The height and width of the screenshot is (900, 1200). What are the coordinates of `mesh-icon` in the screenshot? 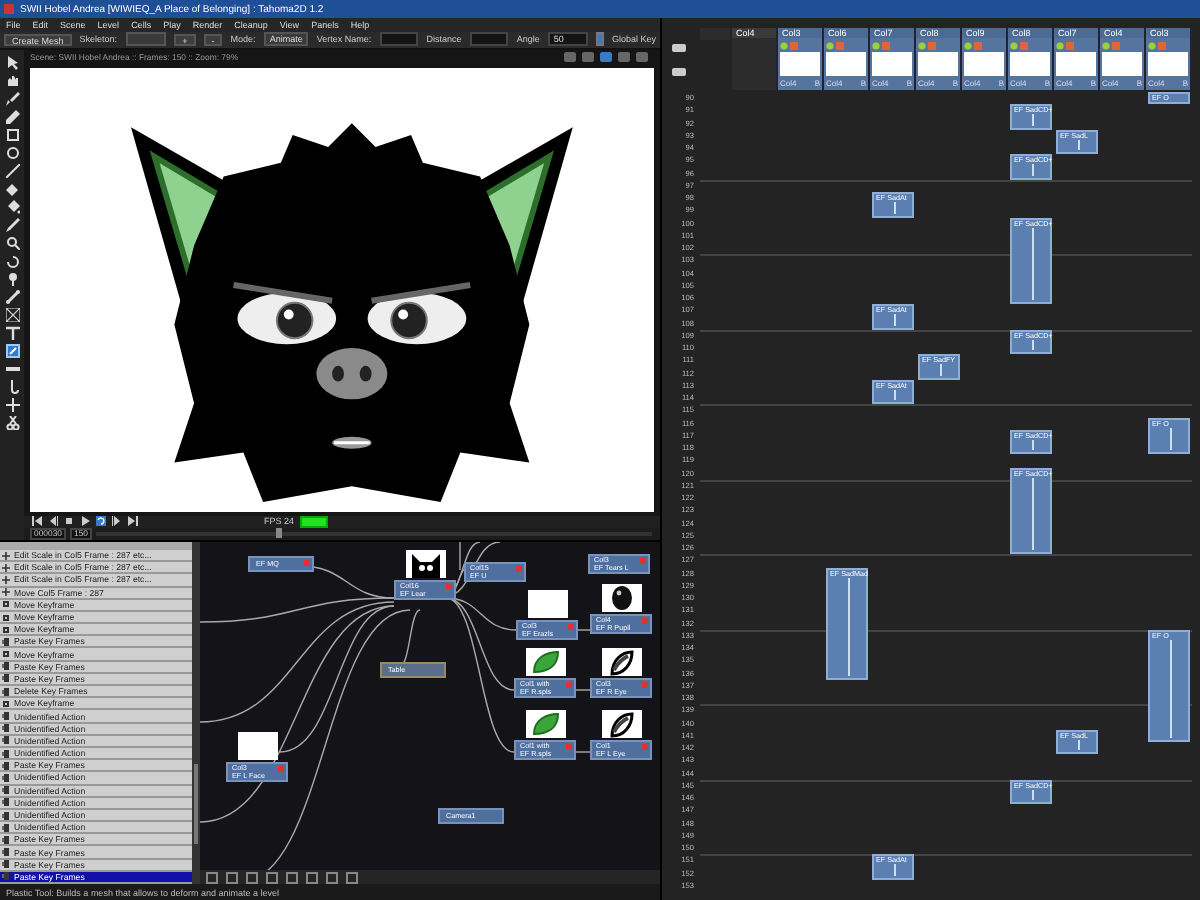 It's located at (12, 314).